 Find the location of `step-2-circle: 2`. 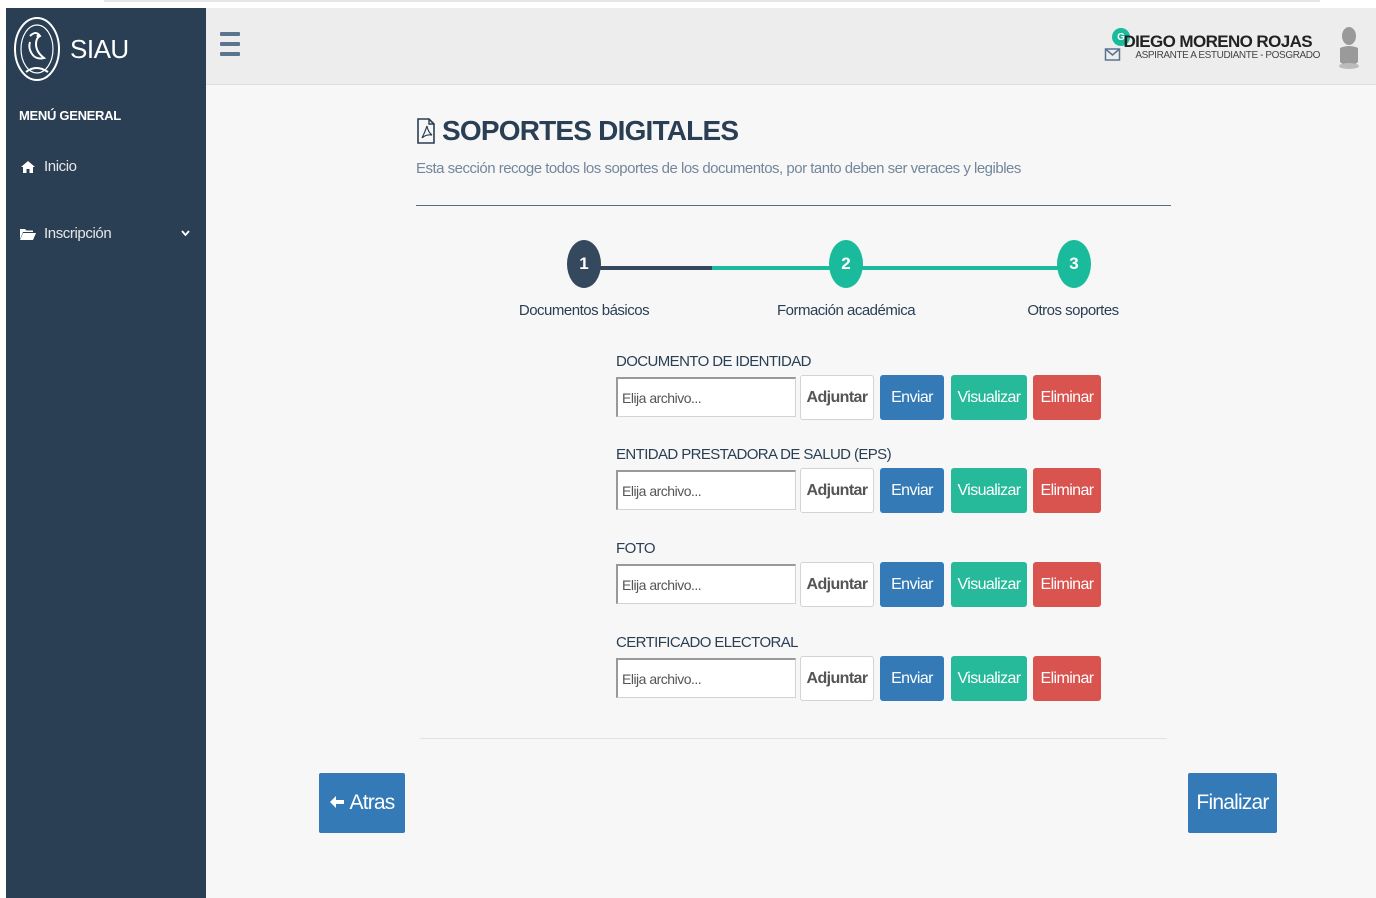

step-2-circle: 2 is located at coordinates (846, 264).